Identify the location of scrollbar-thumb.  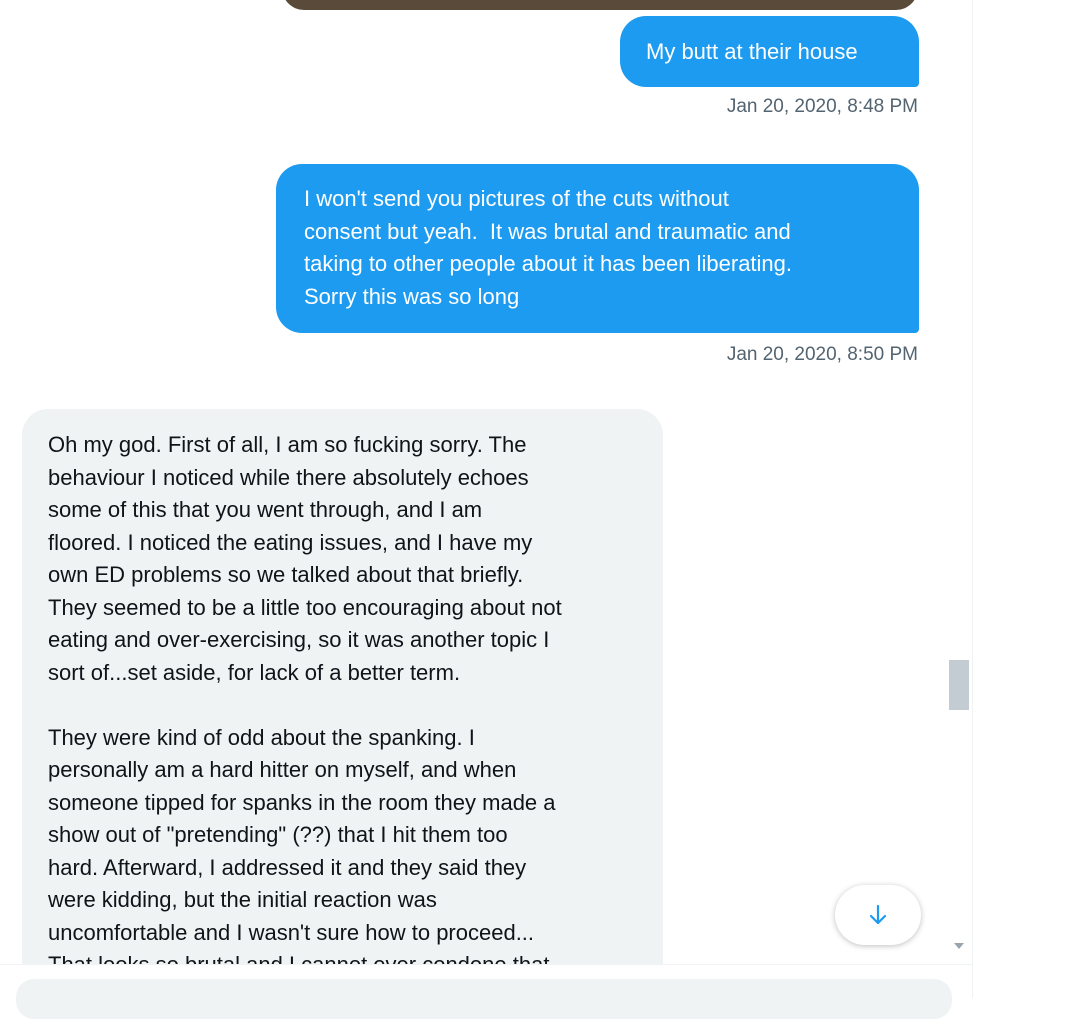
(959, 685).